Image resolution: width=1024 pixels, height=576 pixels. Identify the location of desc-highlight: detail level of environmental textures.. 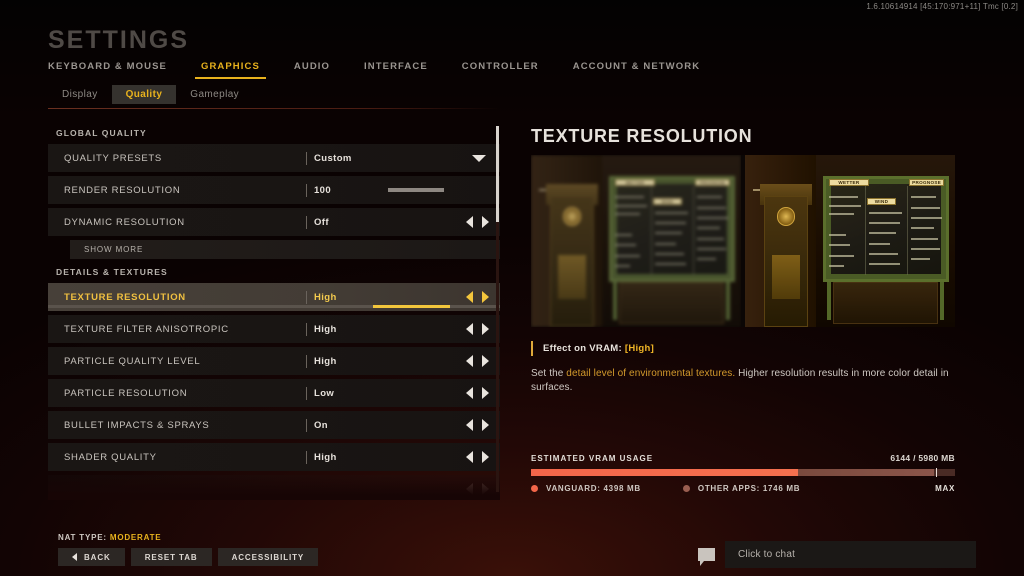
(651, 373).